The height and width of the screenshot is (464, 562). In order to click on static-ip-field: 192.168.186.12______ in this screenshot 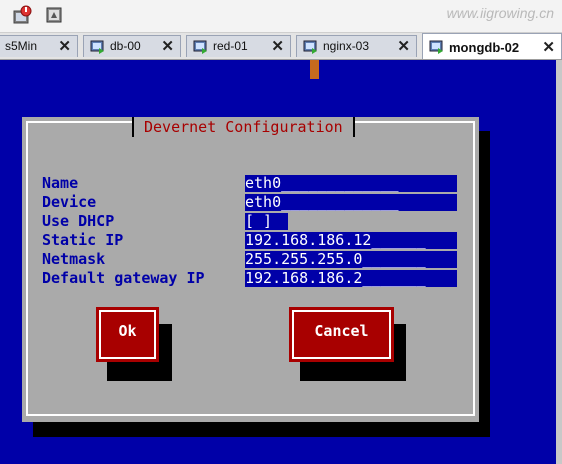, I will do `click(351, 240)`.